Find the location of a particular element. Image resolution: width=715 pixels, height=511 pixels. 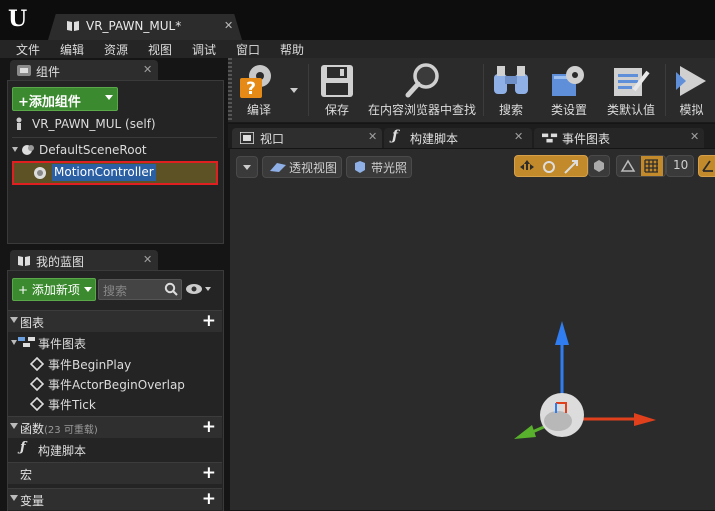

y-axis-arrow-head is located at coordinates (525, 432).